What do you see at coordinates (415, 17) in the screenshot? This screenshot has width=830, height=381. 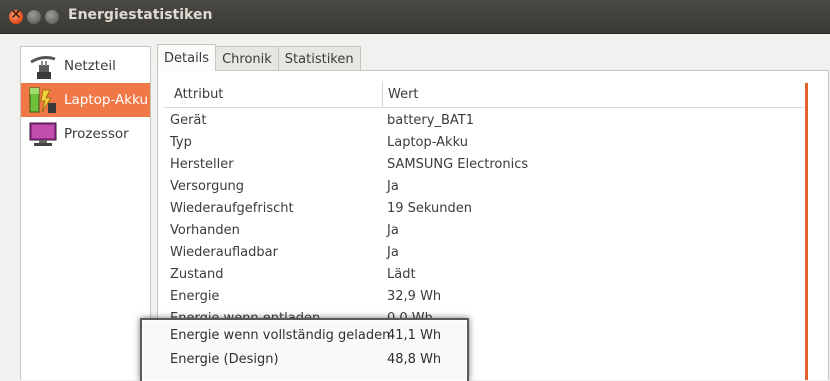 I see `title-bar: Energiestatistiken` at bounding box center [415, 17].